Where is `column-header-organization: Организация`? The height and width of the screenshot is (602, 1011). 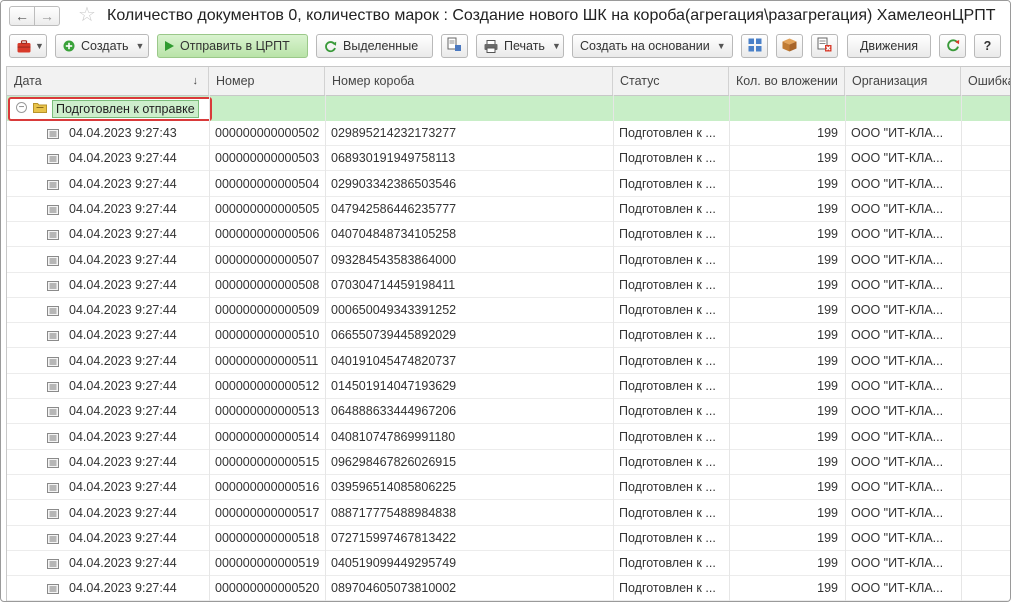
column-header-organization: Организация is located at coordinates (903, 81).